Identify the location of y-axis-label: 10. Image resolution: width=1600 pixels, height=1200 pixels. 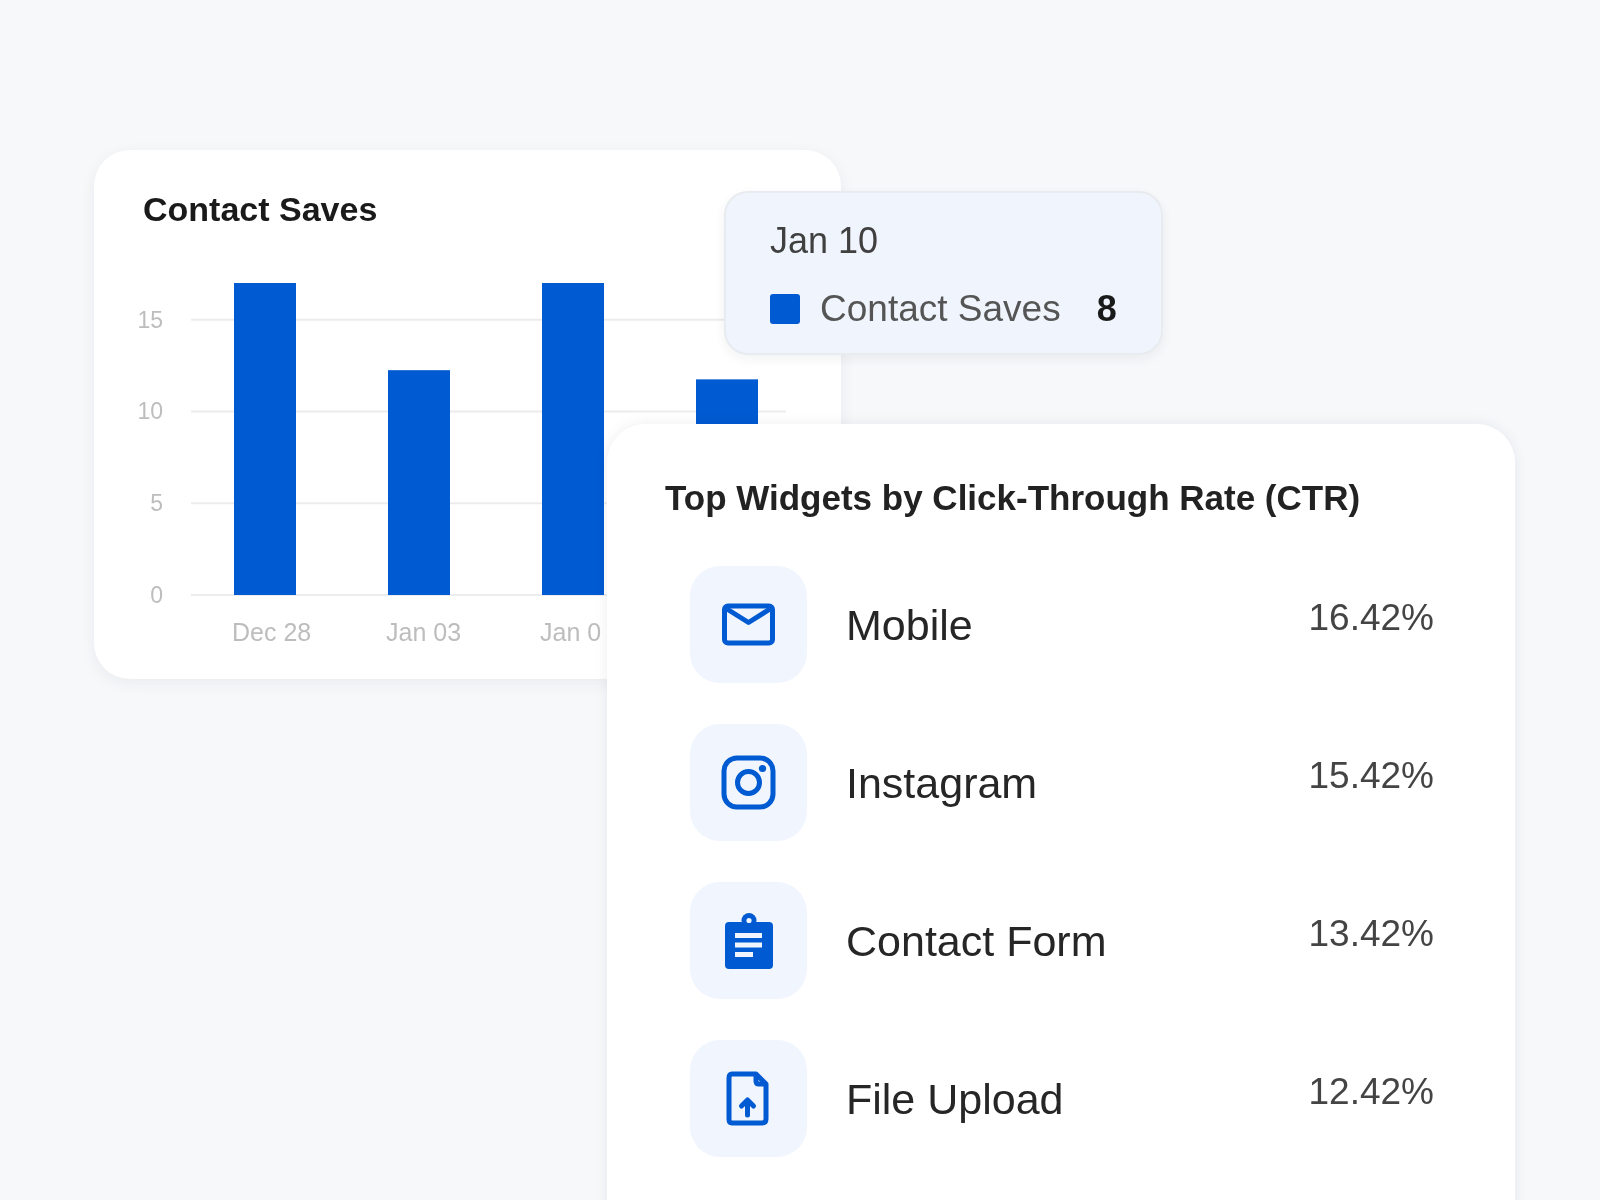
(150, 411).